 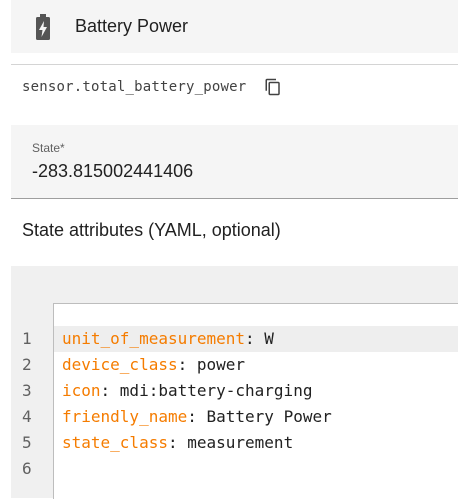 What do you see at coordinates (81, 390) in the screenshot?
I see `yaml-key: icon` at bounding box center [81, 390].